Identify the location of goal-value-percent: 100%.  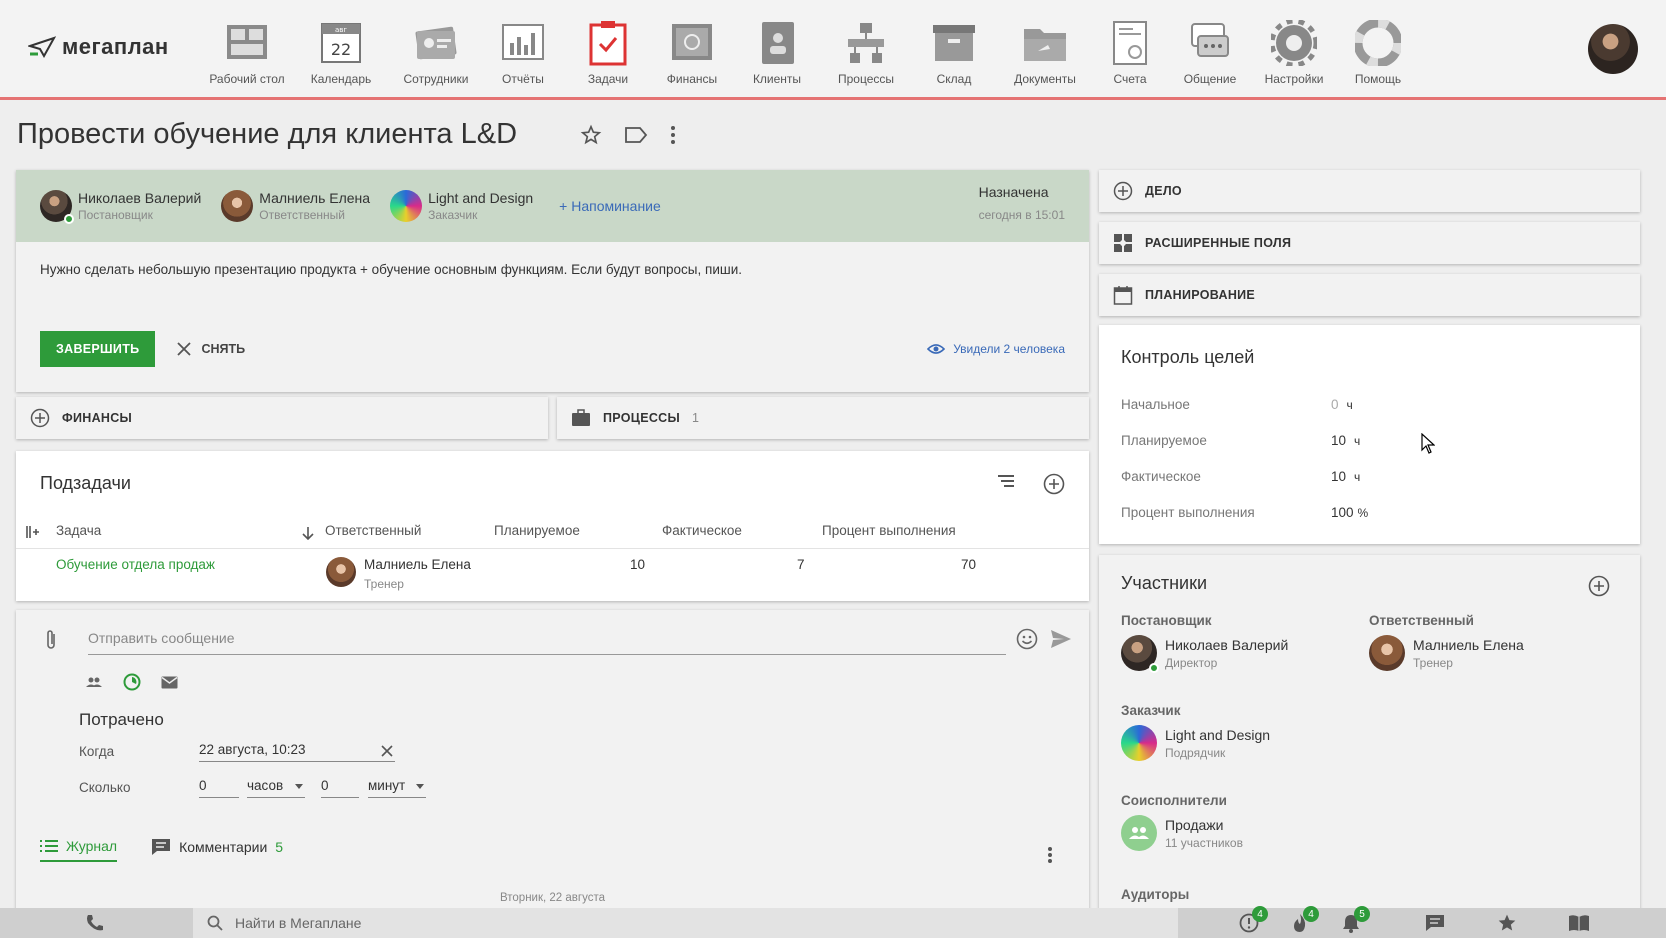
(1349, 512).